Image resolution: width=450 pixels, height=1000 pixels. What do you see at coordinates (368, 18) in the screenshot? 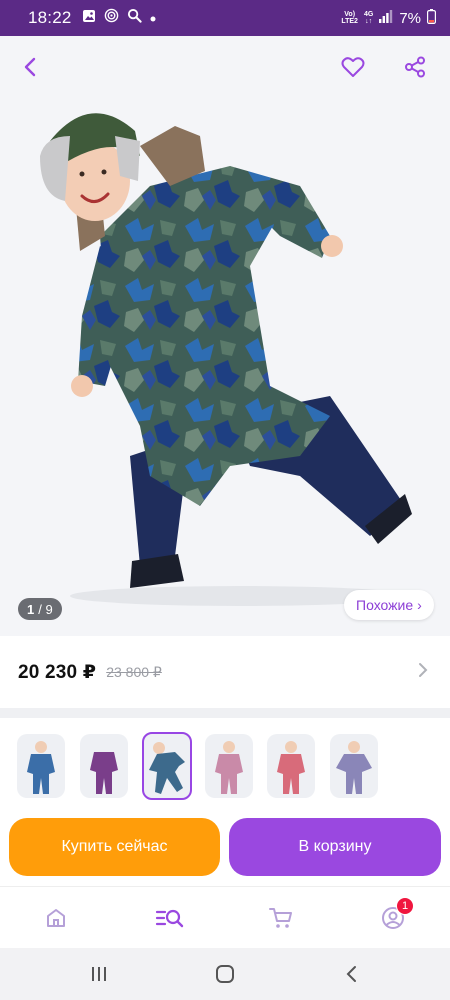
I see `data-indicator: 4G ↓↑` at bounding box center [368, 18].